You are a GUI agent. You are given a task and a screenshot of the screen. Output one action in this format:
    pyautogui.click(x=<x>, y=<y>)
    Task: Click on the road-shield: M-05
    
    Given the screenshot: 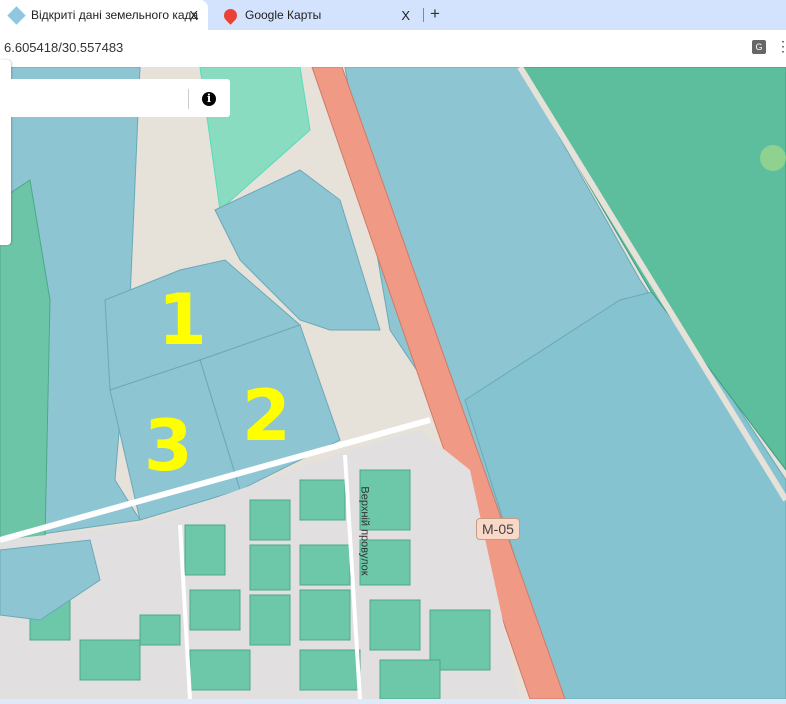 What is the action you would take?
    pyautogui.click(x=498, y=529)
    